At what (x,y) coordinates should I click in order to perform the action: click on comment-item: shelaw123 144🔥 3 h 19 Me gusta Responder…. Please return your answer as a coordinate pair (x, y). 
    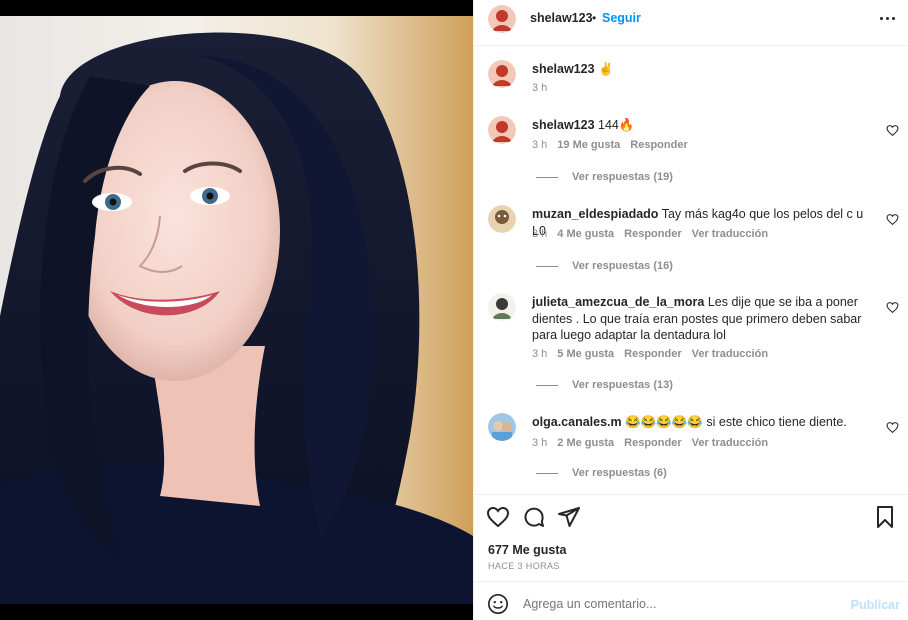
    Looking at the image, I should click on (691, 155).